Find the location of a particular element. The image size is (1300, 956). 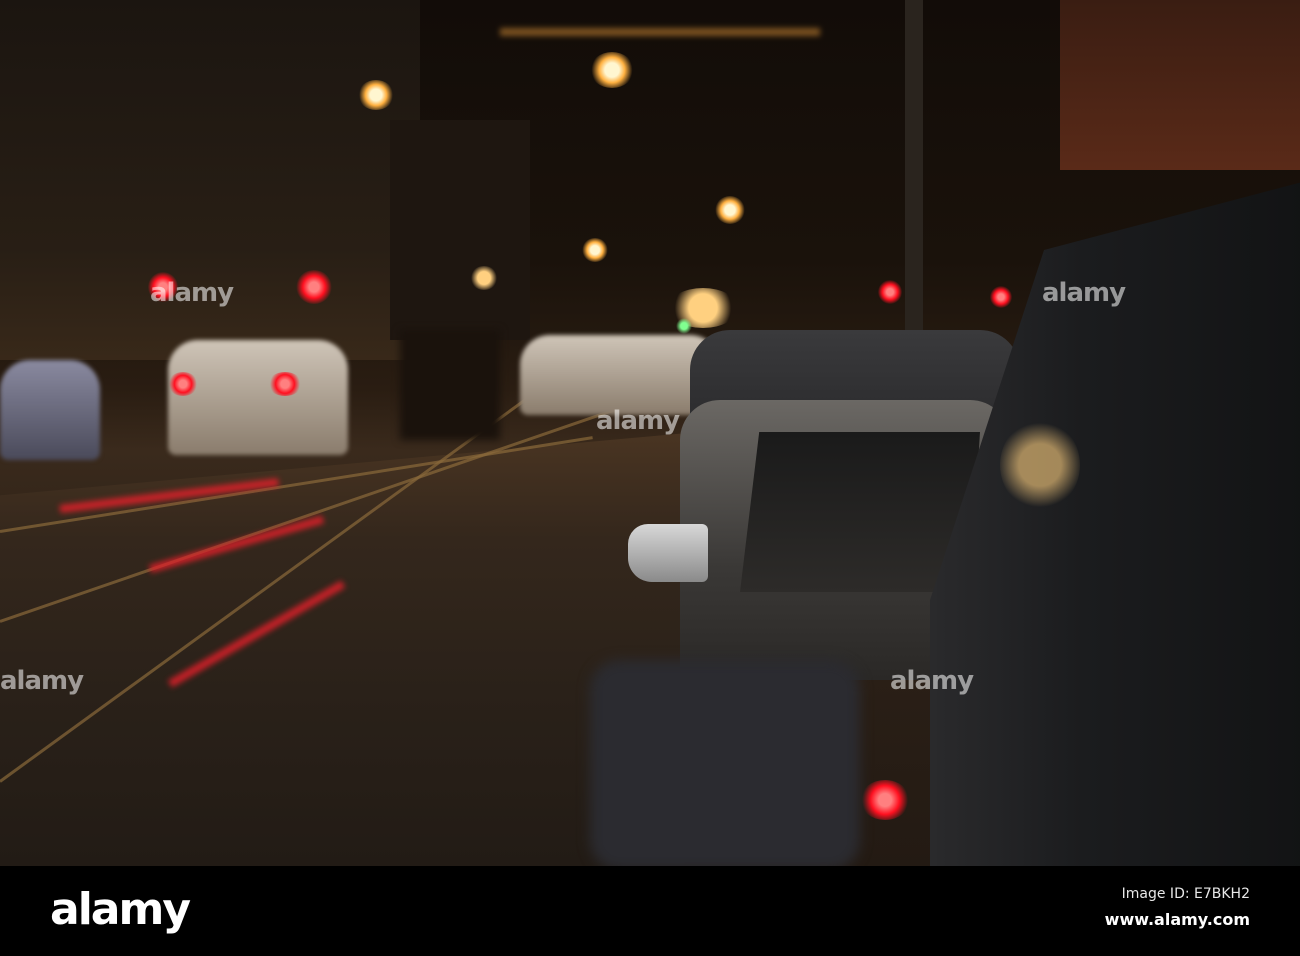

overhead-wire-glow is located at coordinates (660, 32).